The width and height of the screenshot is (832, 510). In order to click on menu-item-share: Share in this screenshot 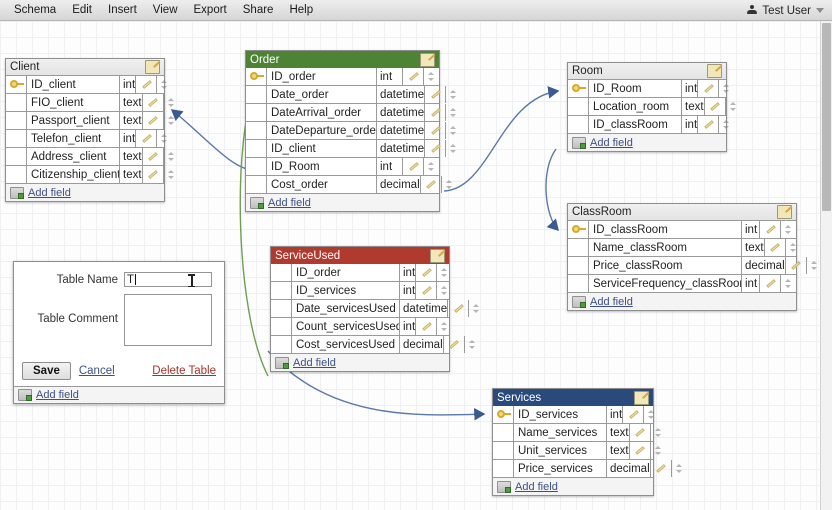, I will do `click(258, 10)`.